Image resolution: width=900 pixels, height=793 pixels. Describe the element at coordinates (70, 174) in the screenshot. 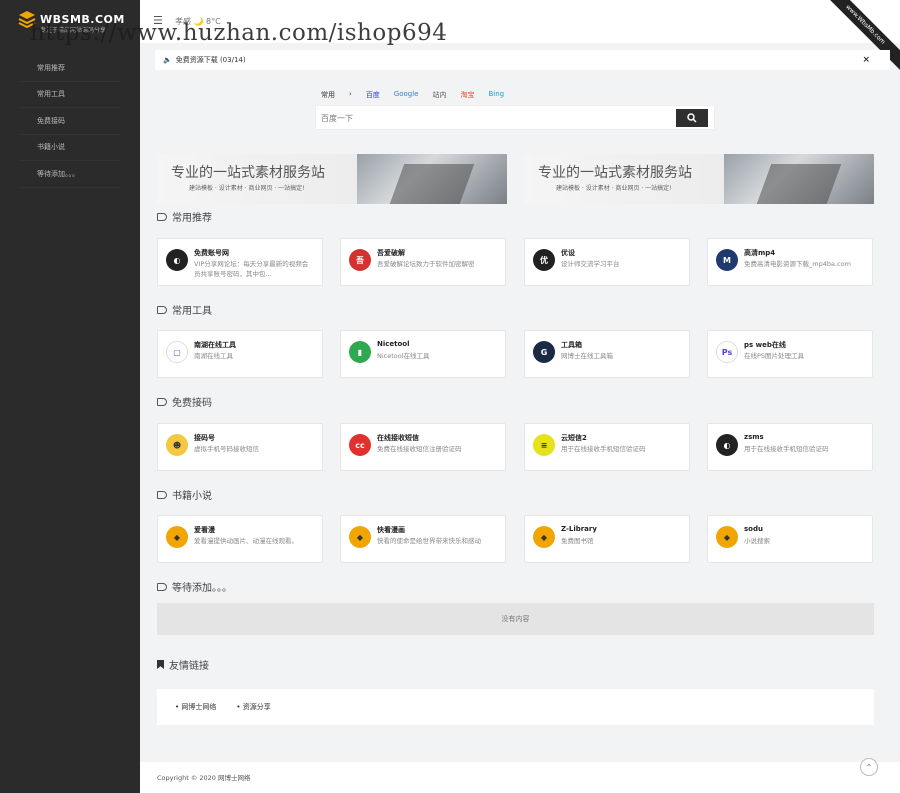

I see `sidebar-item-pending: 等待添加。。。` at that location.